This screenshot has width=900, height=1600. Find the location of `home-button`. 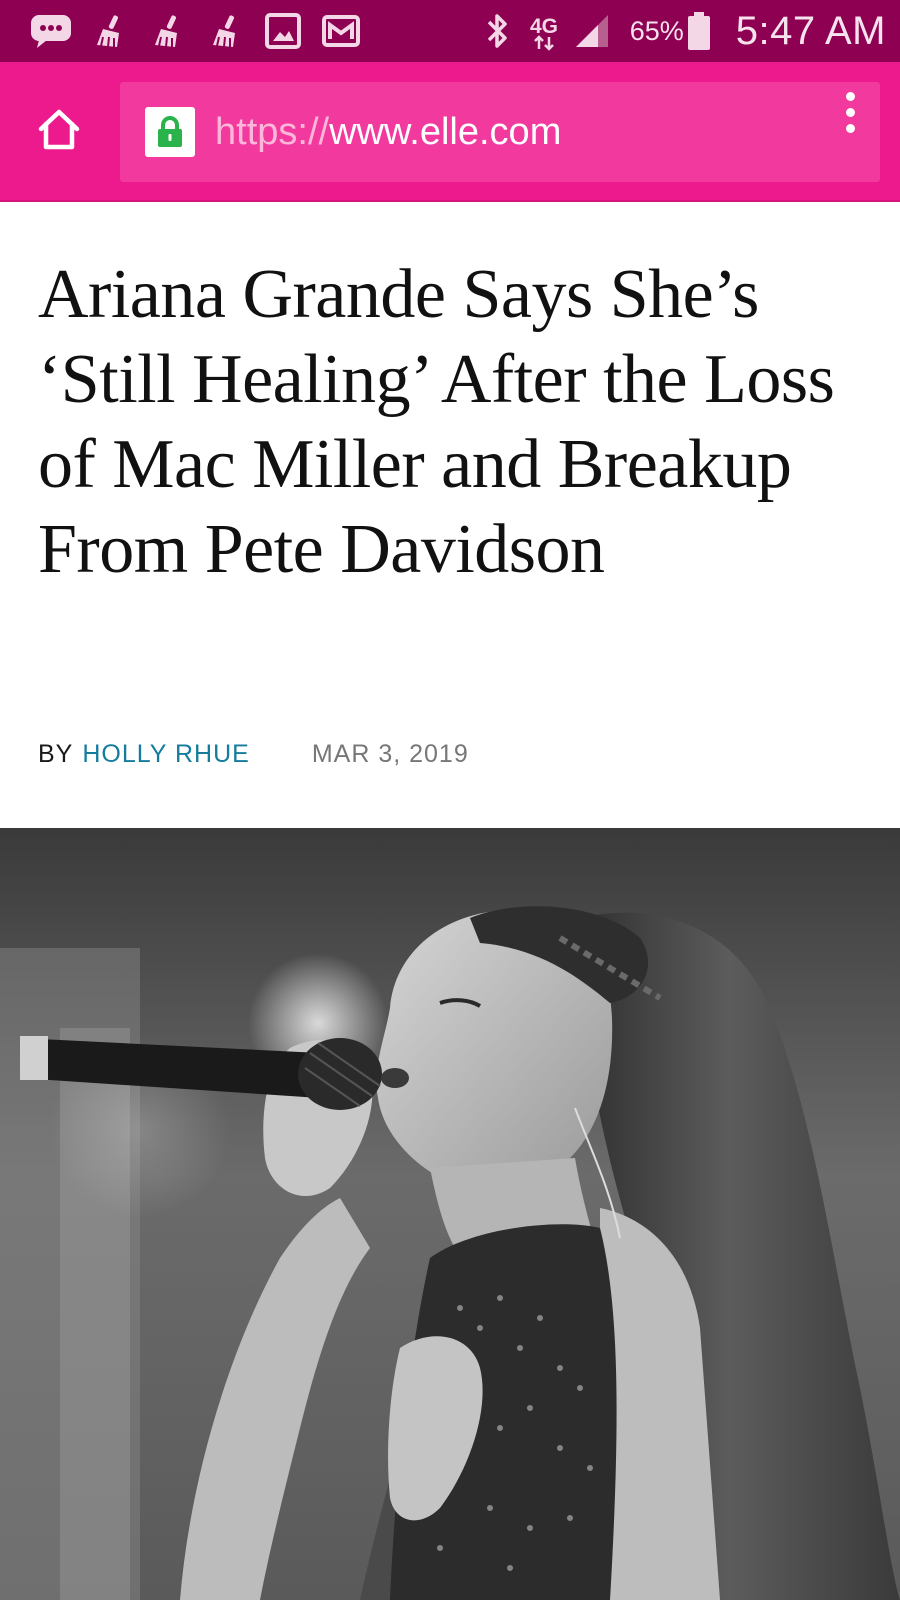

home-button is located at coordinates (59, 131).